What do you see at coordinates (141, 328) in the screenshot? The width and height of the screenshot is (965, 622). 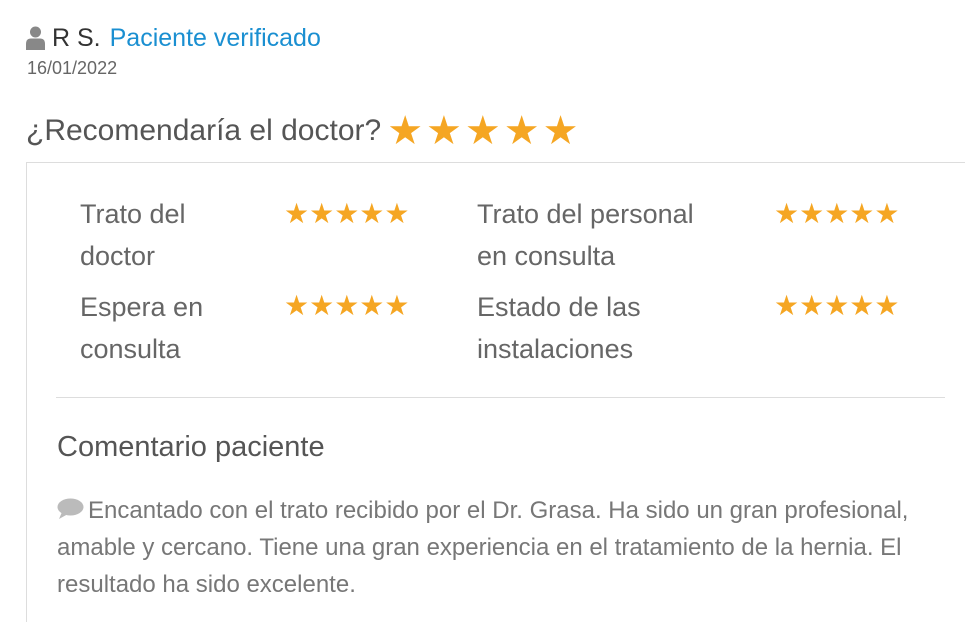 I see `rating-label-espera: Espera en consulta` at bounding box center [141, 328].